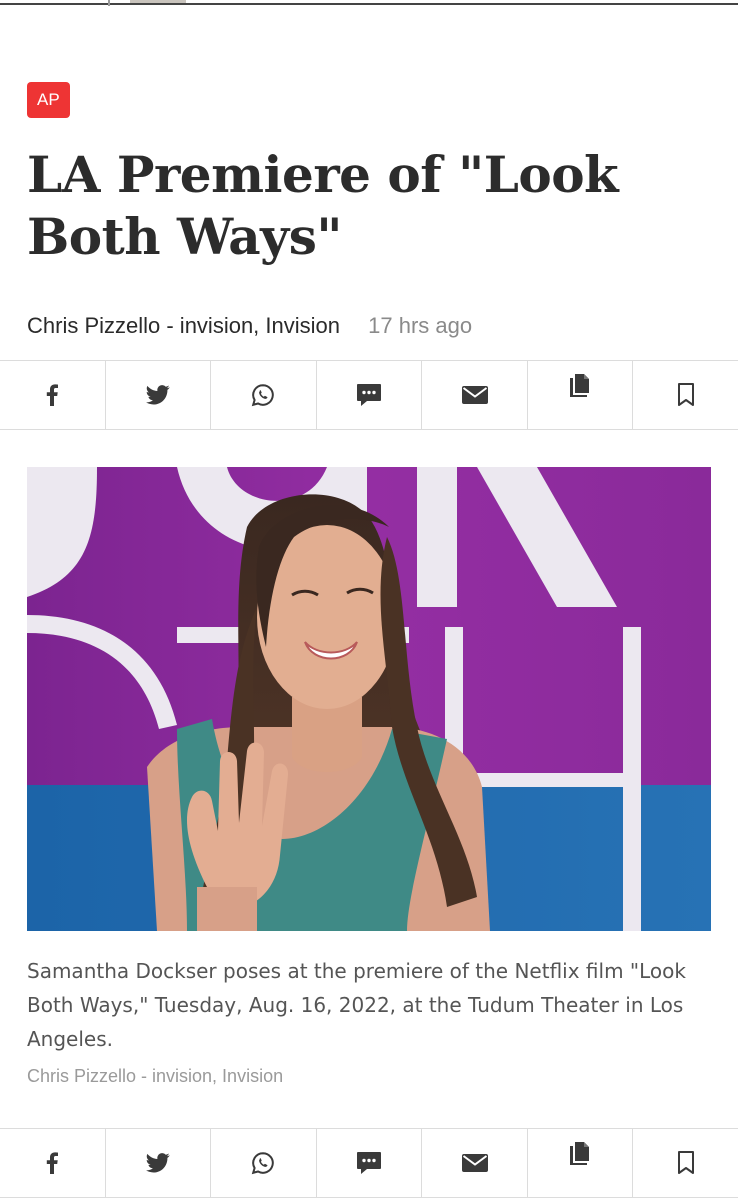 The width and height of the screenshot is (738, 1200). Describe the element at coordinates (48, 100) in the screenshot. I see `source-badge: AP` at that location.